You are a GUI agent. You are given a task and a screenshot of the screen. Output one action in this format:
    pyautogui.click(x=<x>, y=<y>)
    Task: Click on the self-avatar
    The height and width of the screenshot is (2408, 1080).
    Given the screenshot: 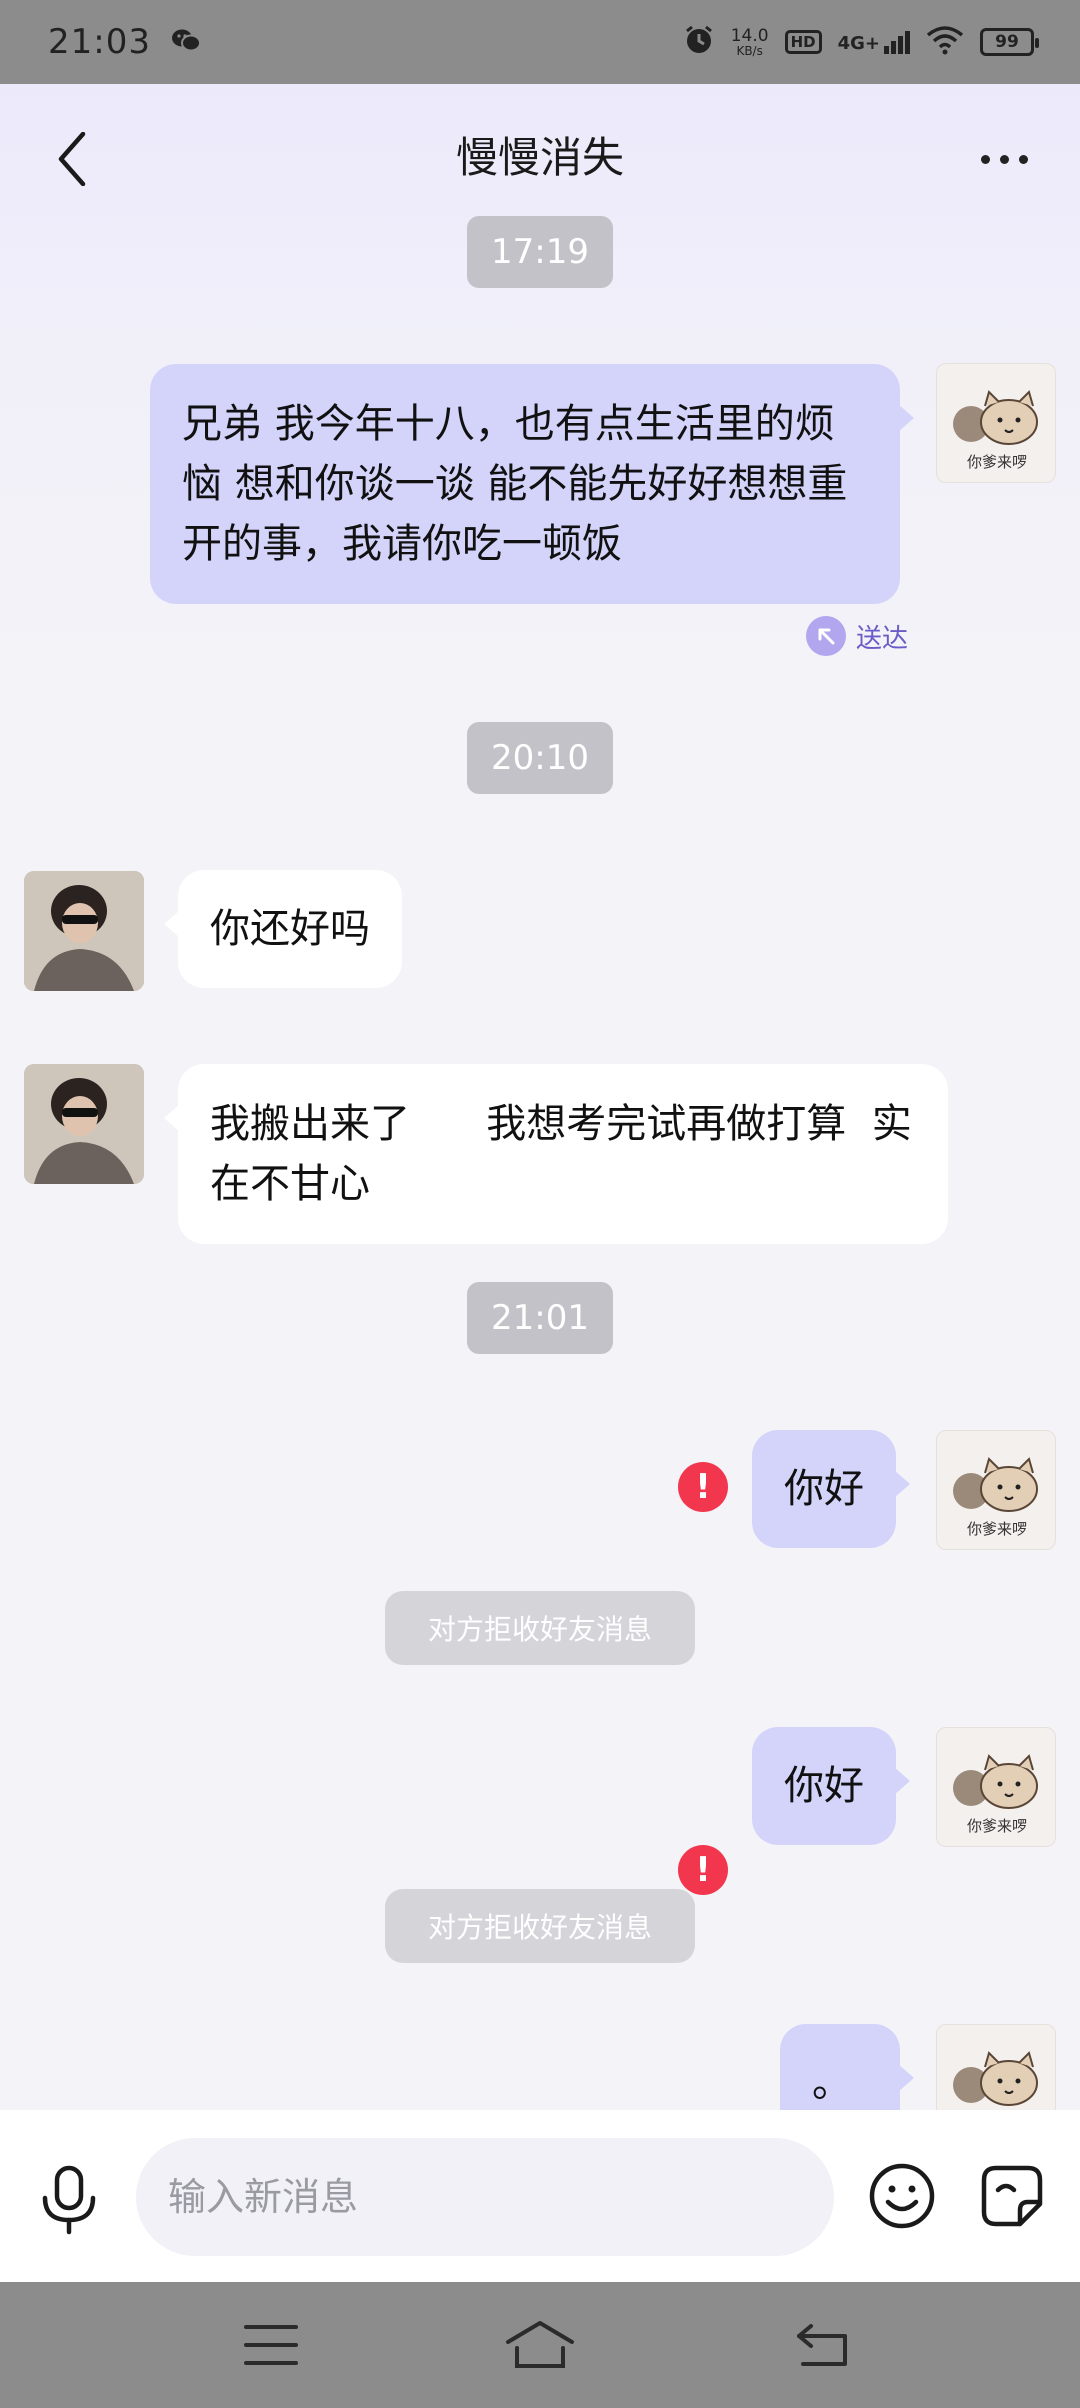 What is the action you would take?
    pyautogui.click(x=996, y=2067)
    